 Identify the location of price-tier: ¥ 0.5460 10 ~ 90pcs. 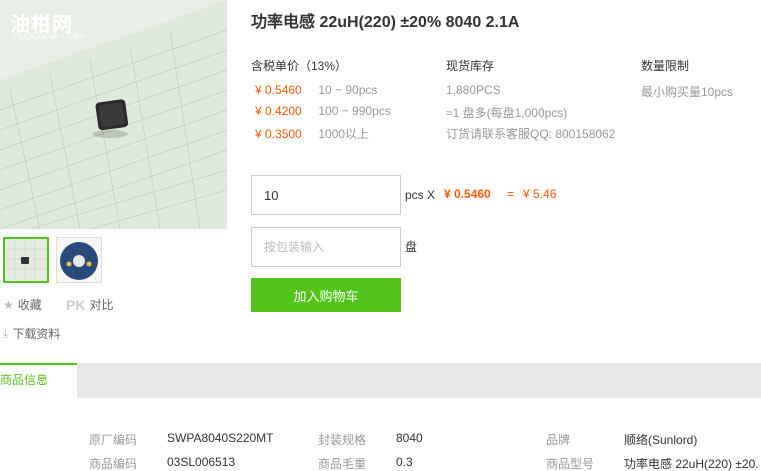
(316, 90).